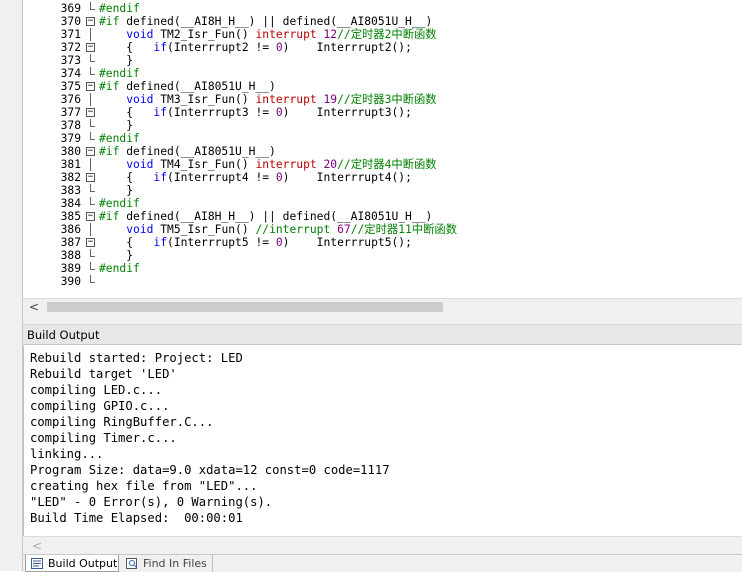 The image size is (742, 572). What do you see at coordinates (109, 86) in the screenshot?
I see `code-token: #if` at bounding box center [109, 86].